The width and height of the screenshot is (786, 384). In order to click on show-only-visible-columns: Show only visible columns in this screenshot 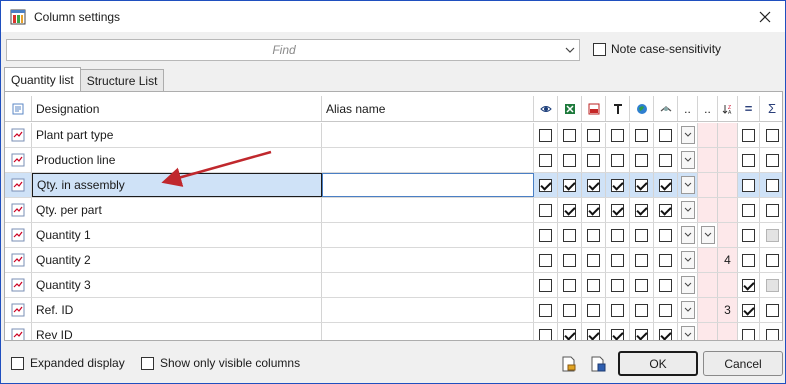, I will do `click(220, 363)`.